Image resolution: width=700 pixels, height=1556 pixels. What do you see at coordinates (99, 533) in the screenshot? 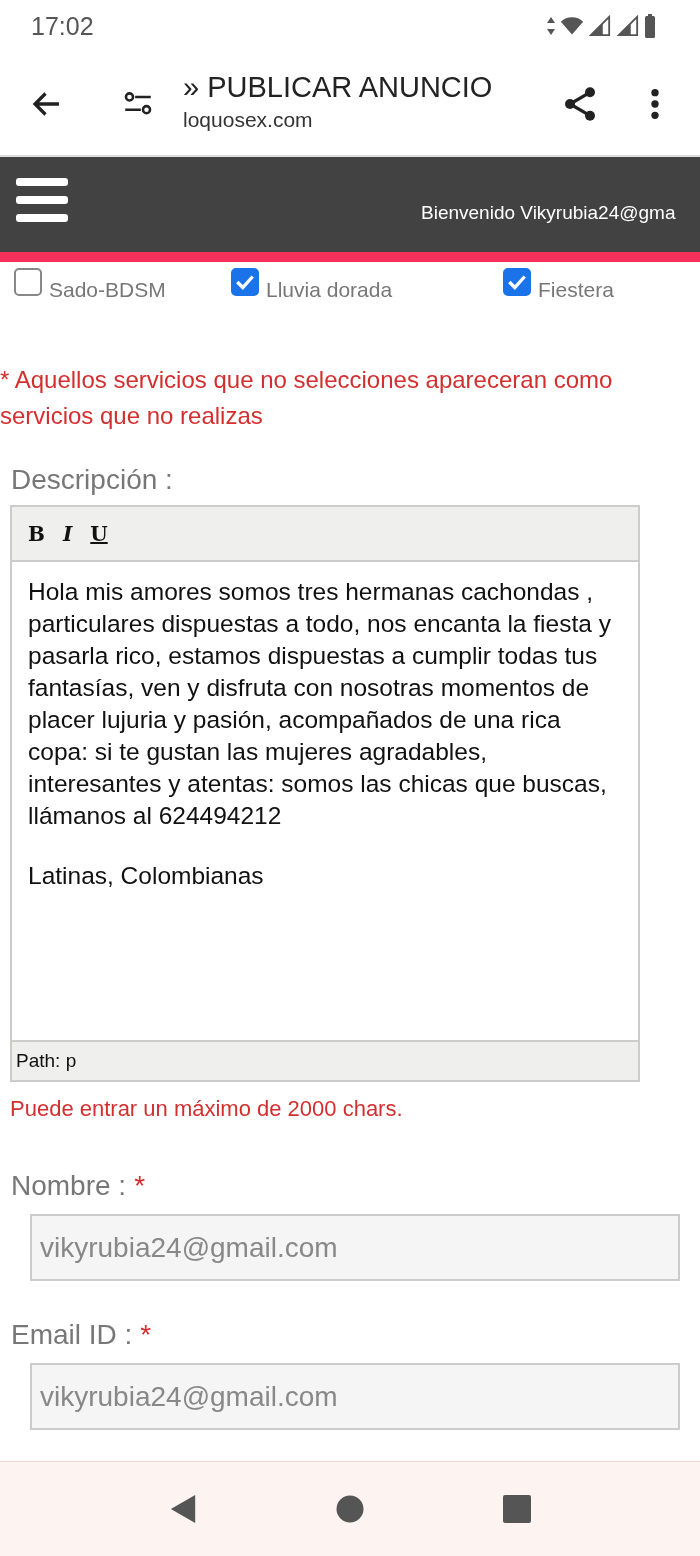
I see `underline-button: U` at bounding box center [99, 533].